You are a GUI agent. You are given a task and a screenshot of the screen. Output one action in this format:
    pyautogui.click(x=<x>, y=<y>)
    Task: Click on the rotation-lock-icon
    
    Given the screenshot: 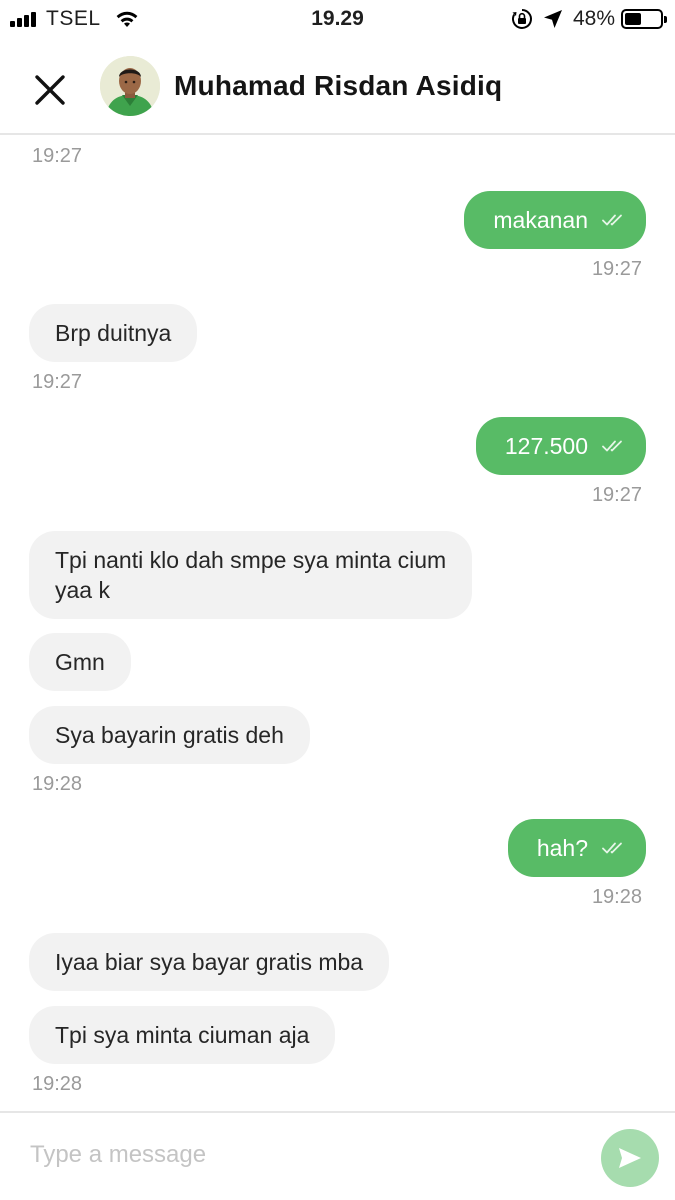 What is the action you would take?
    pyautogui.click(x=521, y=19)
    